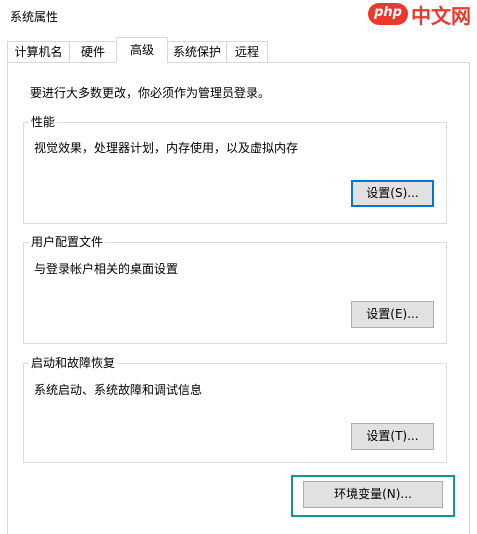 This screenshot has width=477, height=534. I want to click on watermark-logo: php, so click(388, 14).